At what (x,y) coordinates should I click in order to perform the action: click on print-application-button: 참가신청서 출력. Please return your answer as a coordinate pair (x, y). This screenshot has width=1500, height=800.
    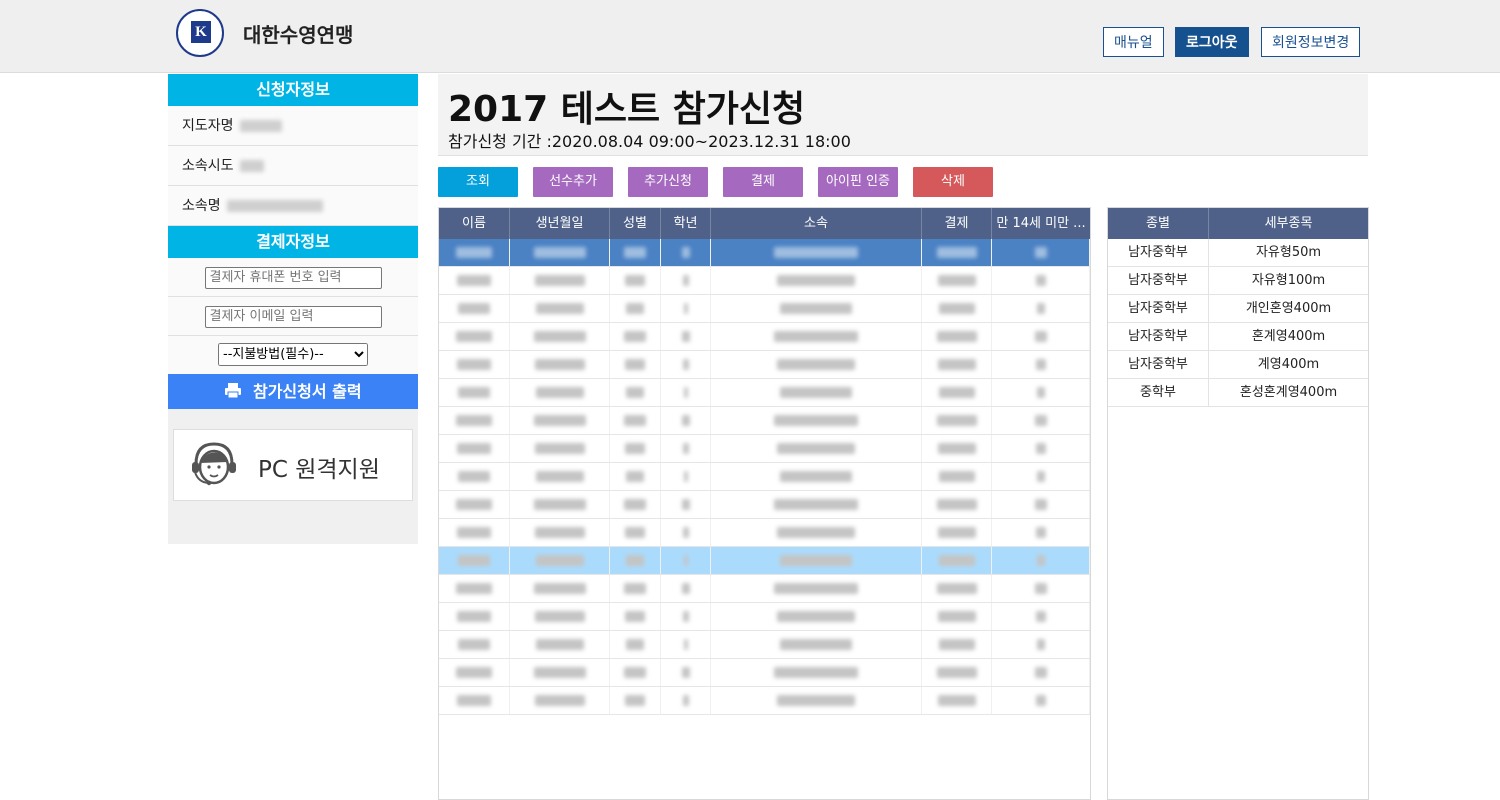
    Looking at the image, I should click on (293, 391).